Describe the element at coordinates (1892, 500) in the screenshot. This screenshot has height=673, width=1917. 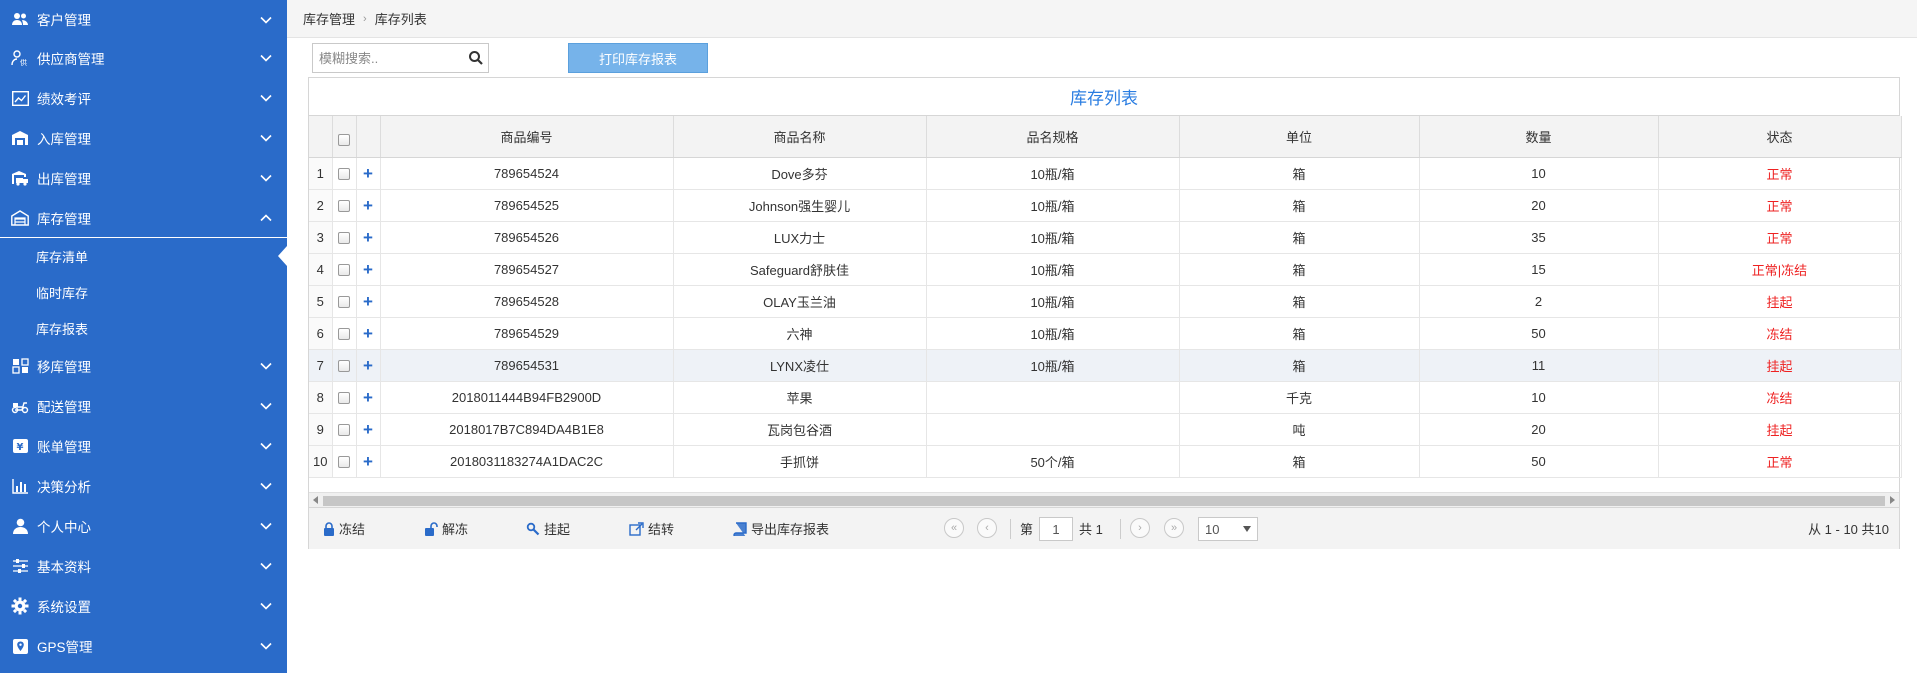
I see `scroll-right-arrow-icon` at that location.